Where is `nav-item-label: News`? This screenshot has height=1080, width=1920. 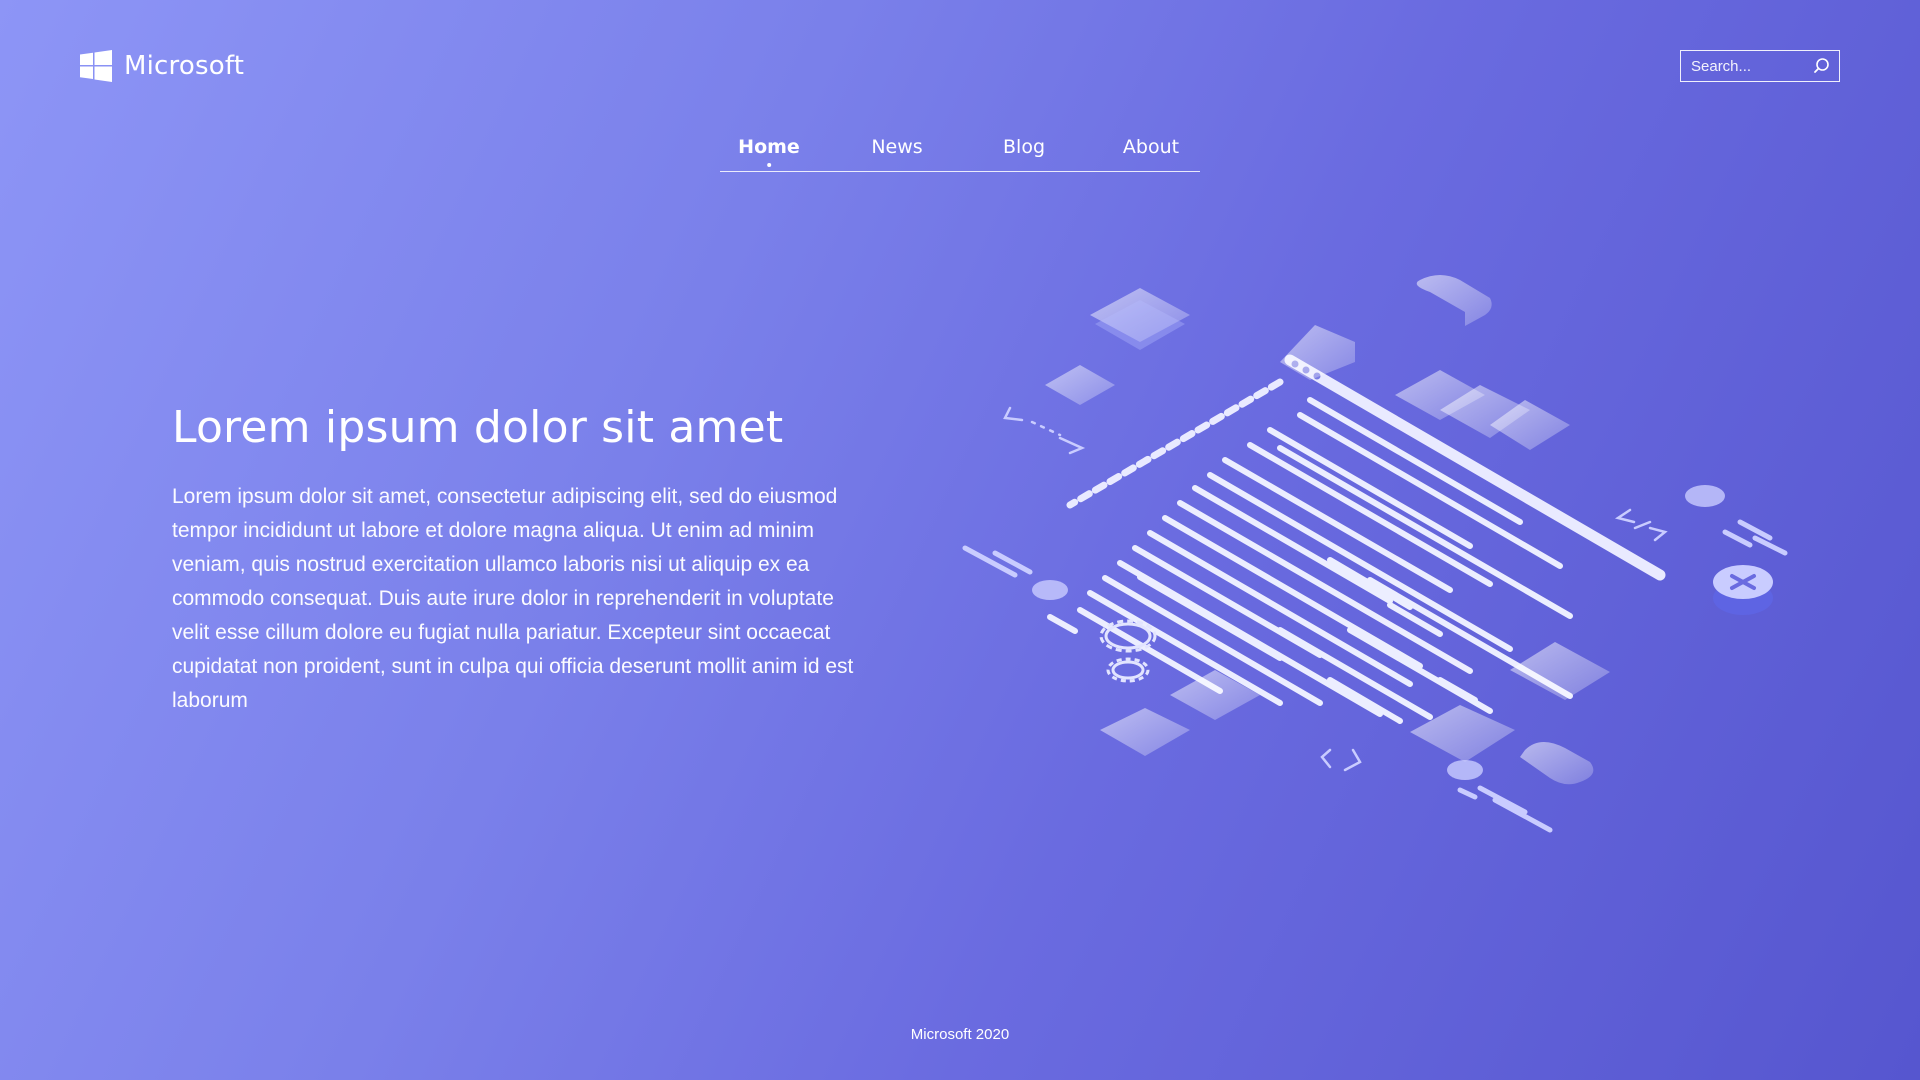 nav-item-label: News is located at coordinates (897, 147).